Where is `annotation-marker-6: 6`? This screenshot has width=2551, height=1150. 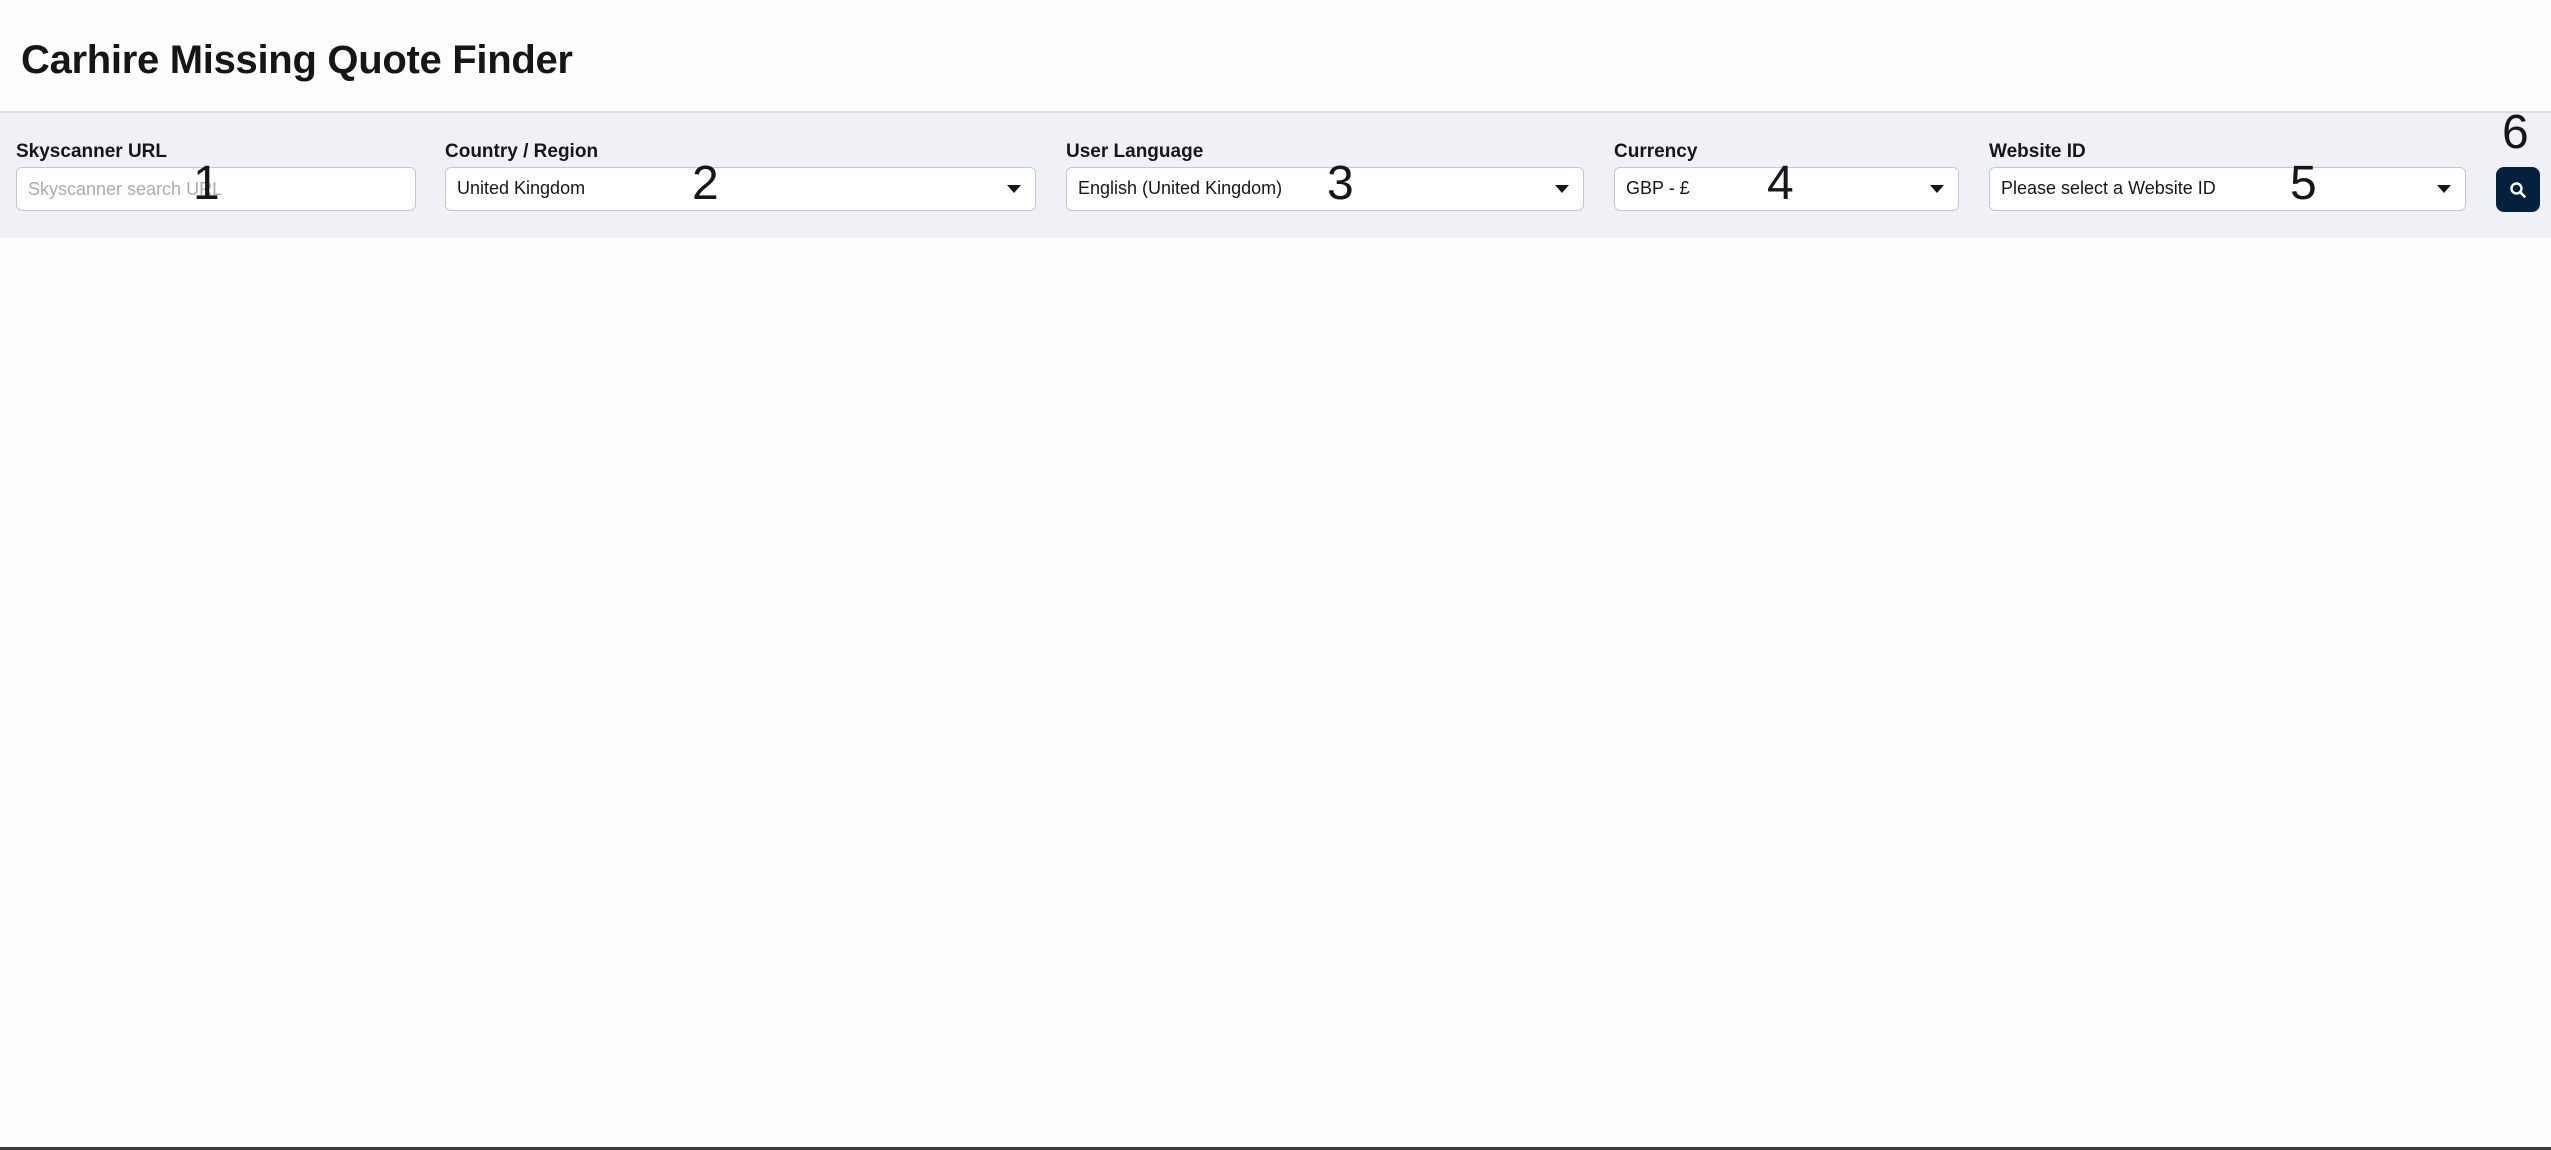
annotation-marker-6: 6 is located at coordinates (2515, 132).